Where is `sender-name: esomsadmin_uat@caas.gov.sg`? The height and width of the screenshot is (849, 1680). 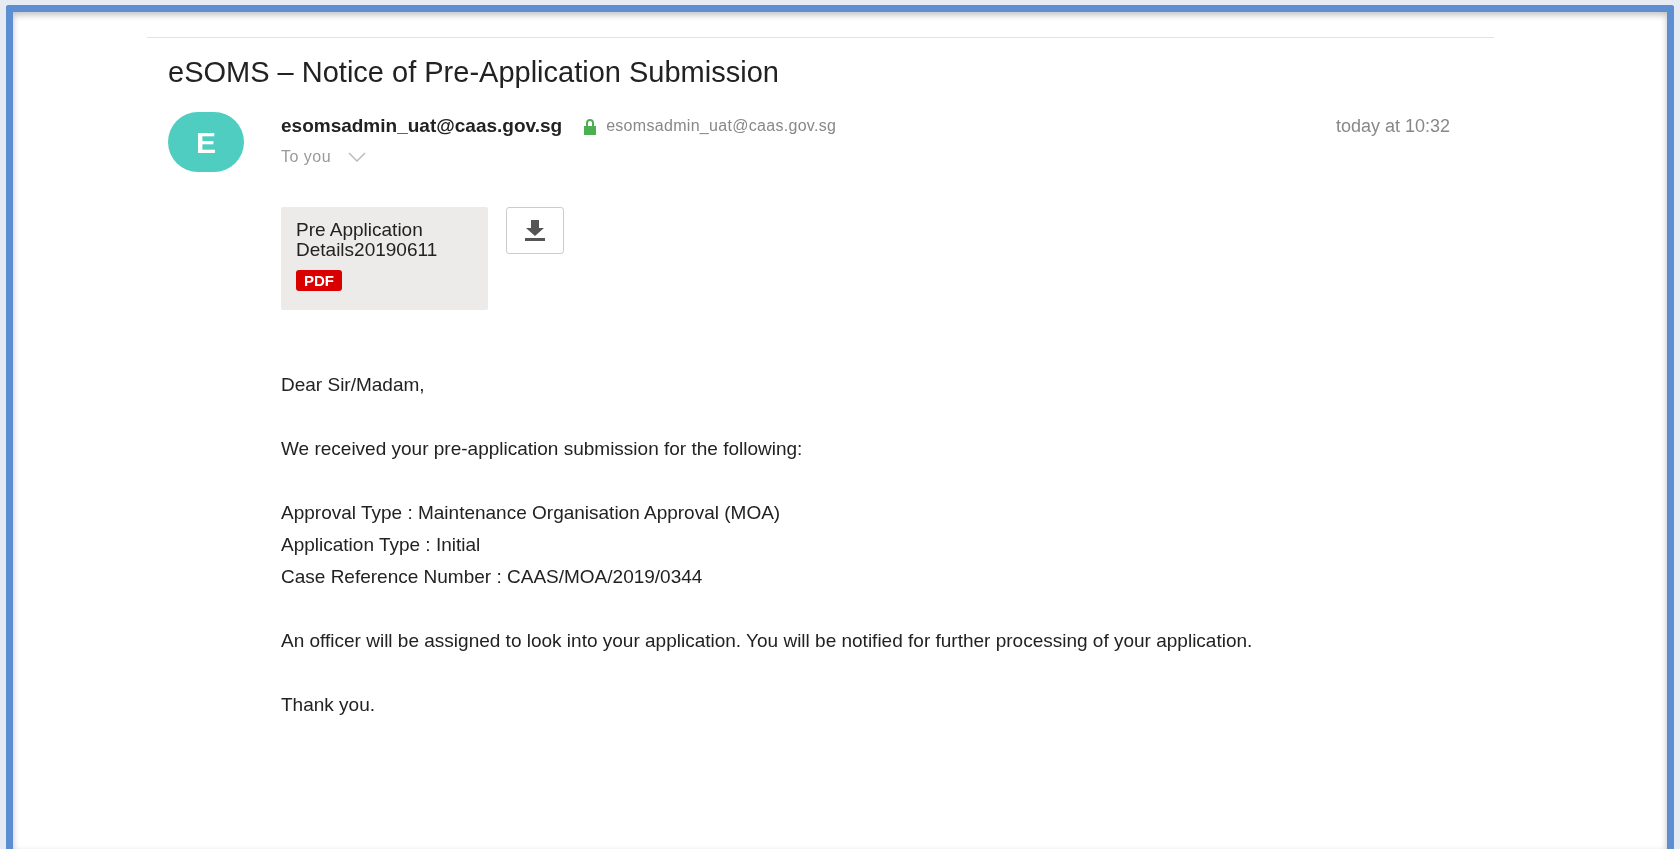
sender-name: esomsadmin_uat@caas.gov.sg is located at coordinates (422, 126).